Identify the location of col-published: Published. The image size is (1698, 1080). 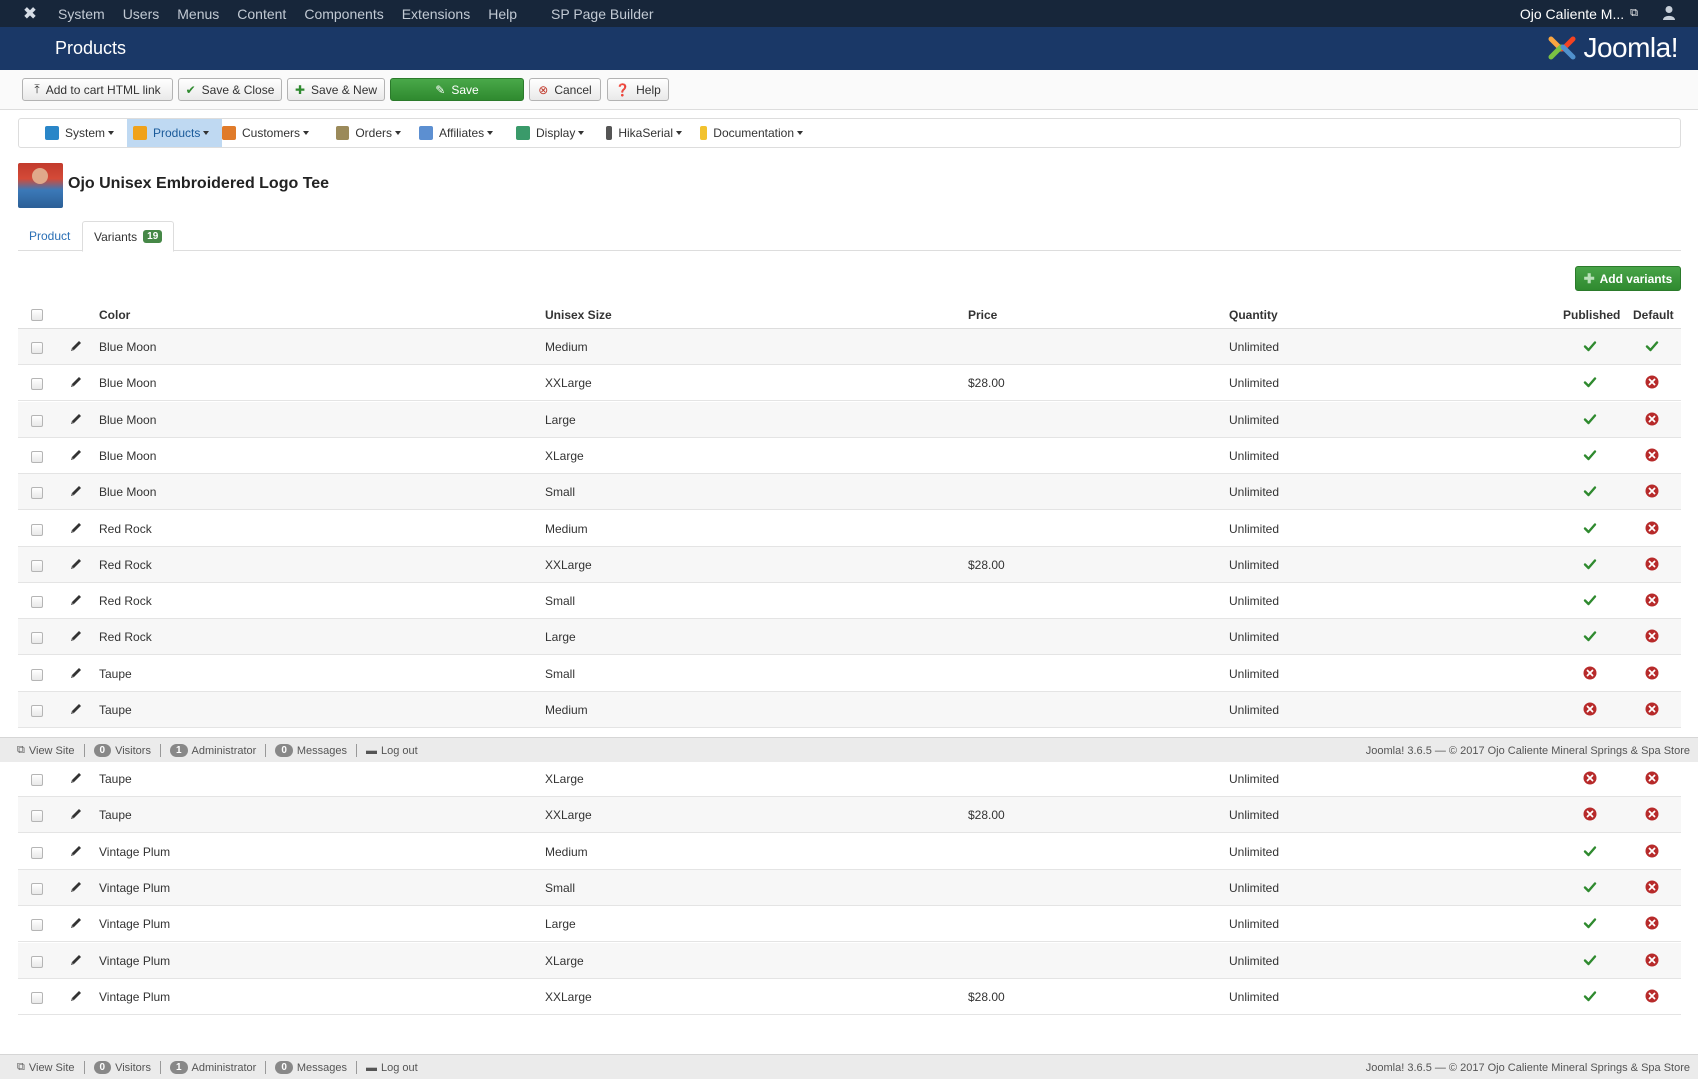
(1591, 315).